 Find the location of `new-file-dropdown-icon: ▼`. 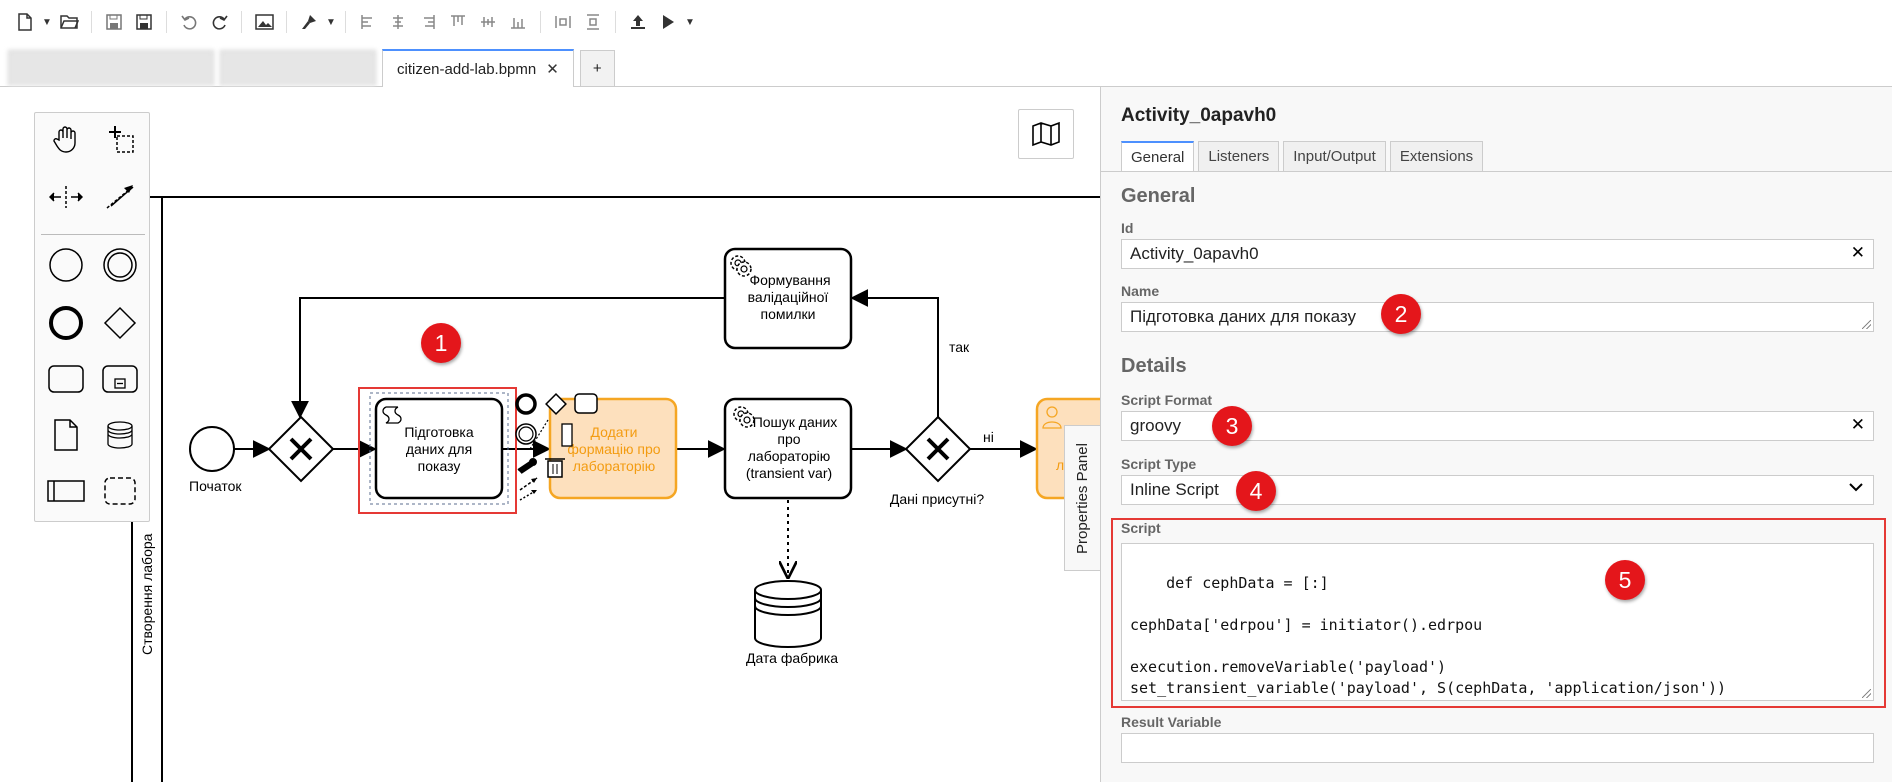

new-file-dropdown-icon: ▼ is located at coordinates (47, 22).